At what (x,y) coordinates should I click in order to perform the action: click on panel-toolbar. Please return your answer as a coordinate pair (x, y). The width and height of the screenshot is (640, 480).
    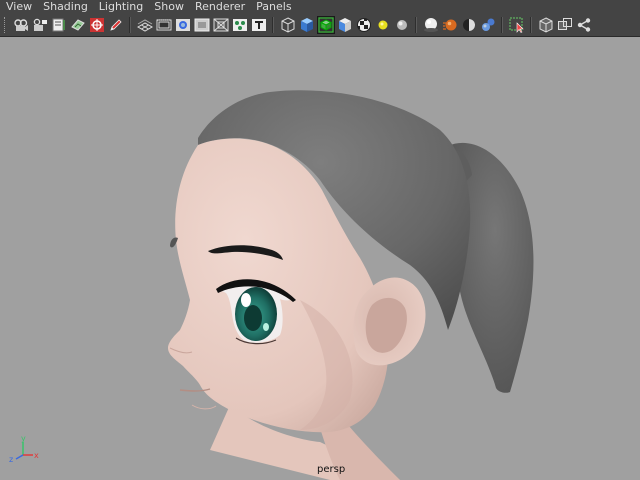
    Looking at the image, I should click on (320, 25).